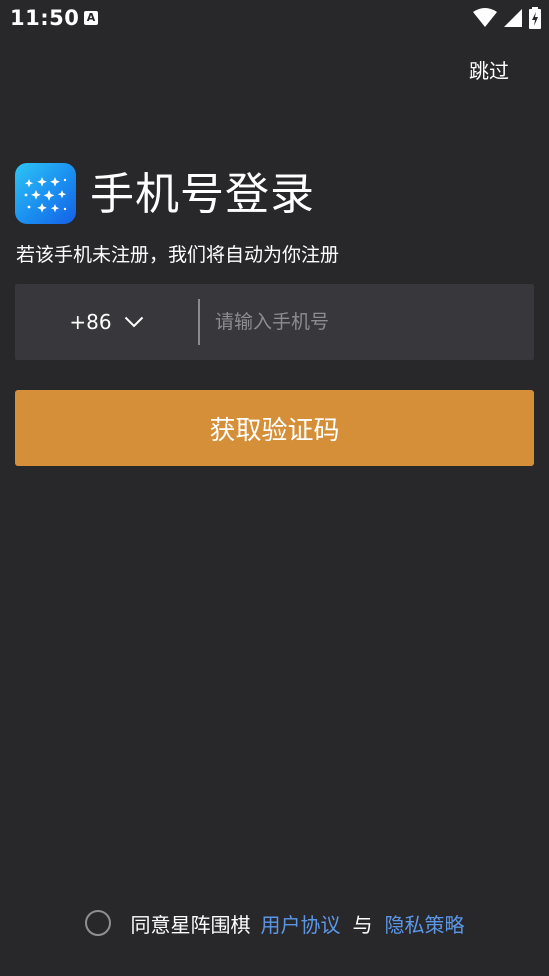  I want to click on privacy-policy-link: 隐私策略, so click(425, 923).